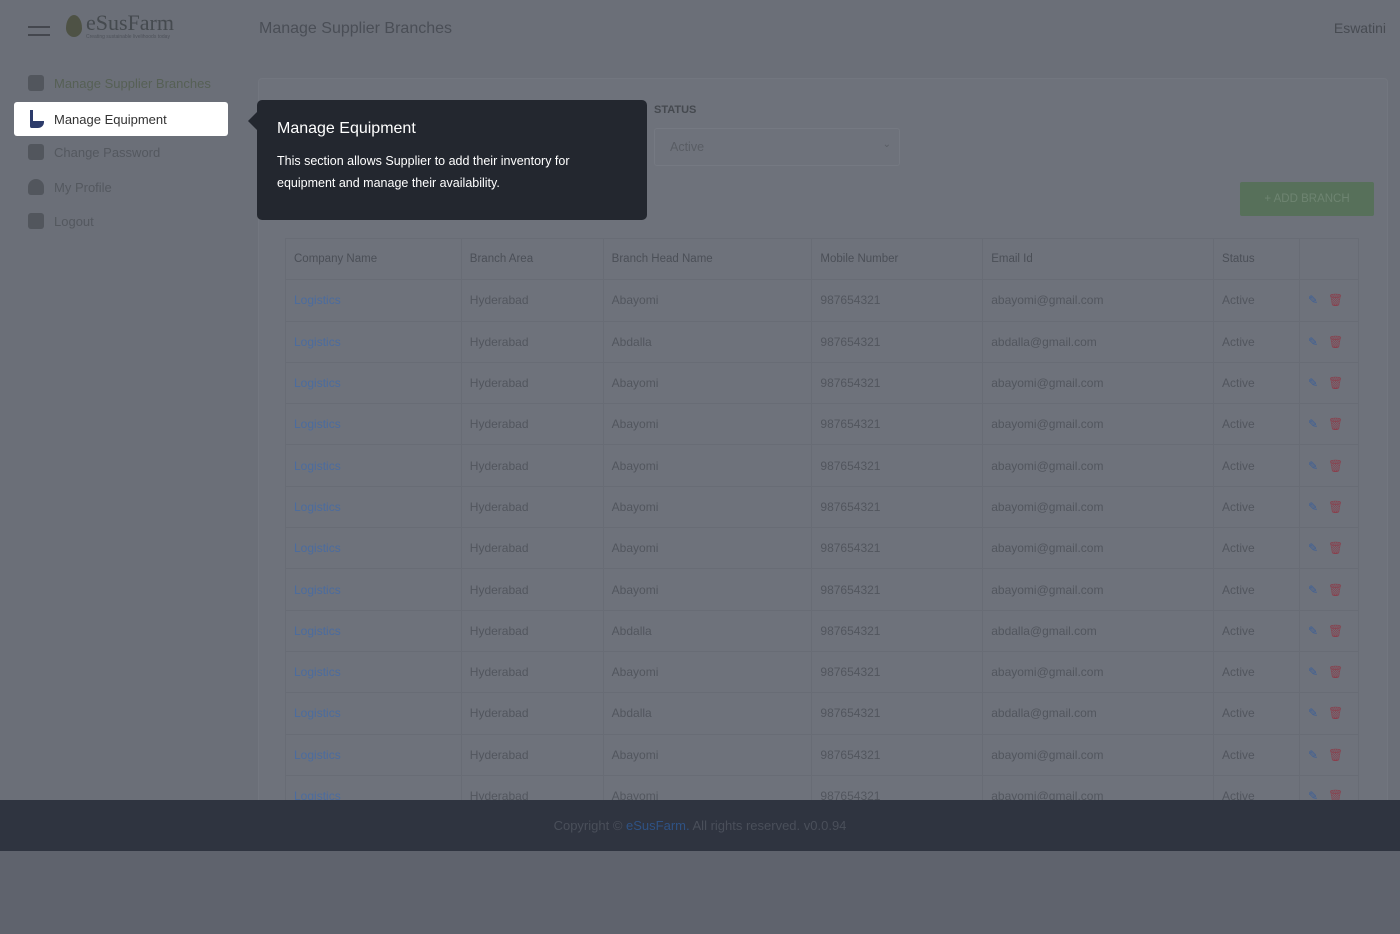 Image resolution: width=1400 pixels, height=934 pixels. I want to click on sidebar-item-manage-equipment: Manage Equipment, so click(121, 119).